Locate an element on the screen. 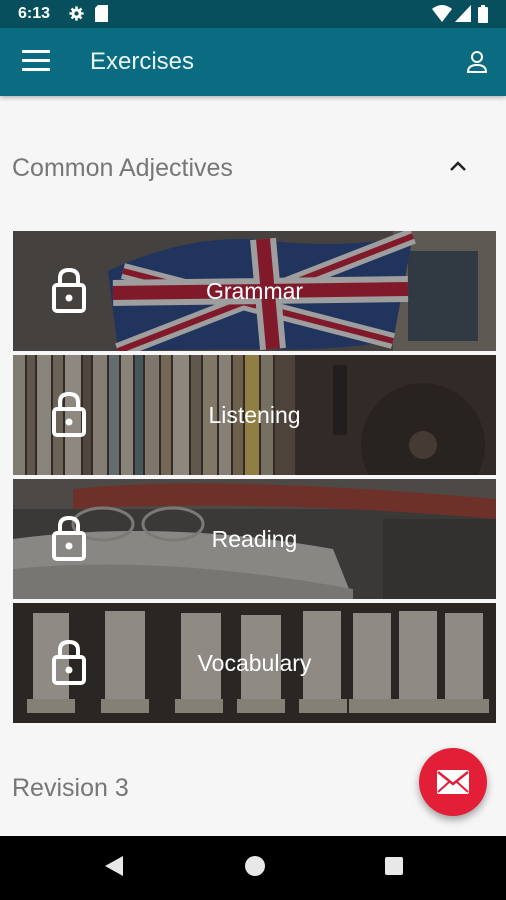 The image size is (506, 900). back-icon is located at coordinates (114, 866).